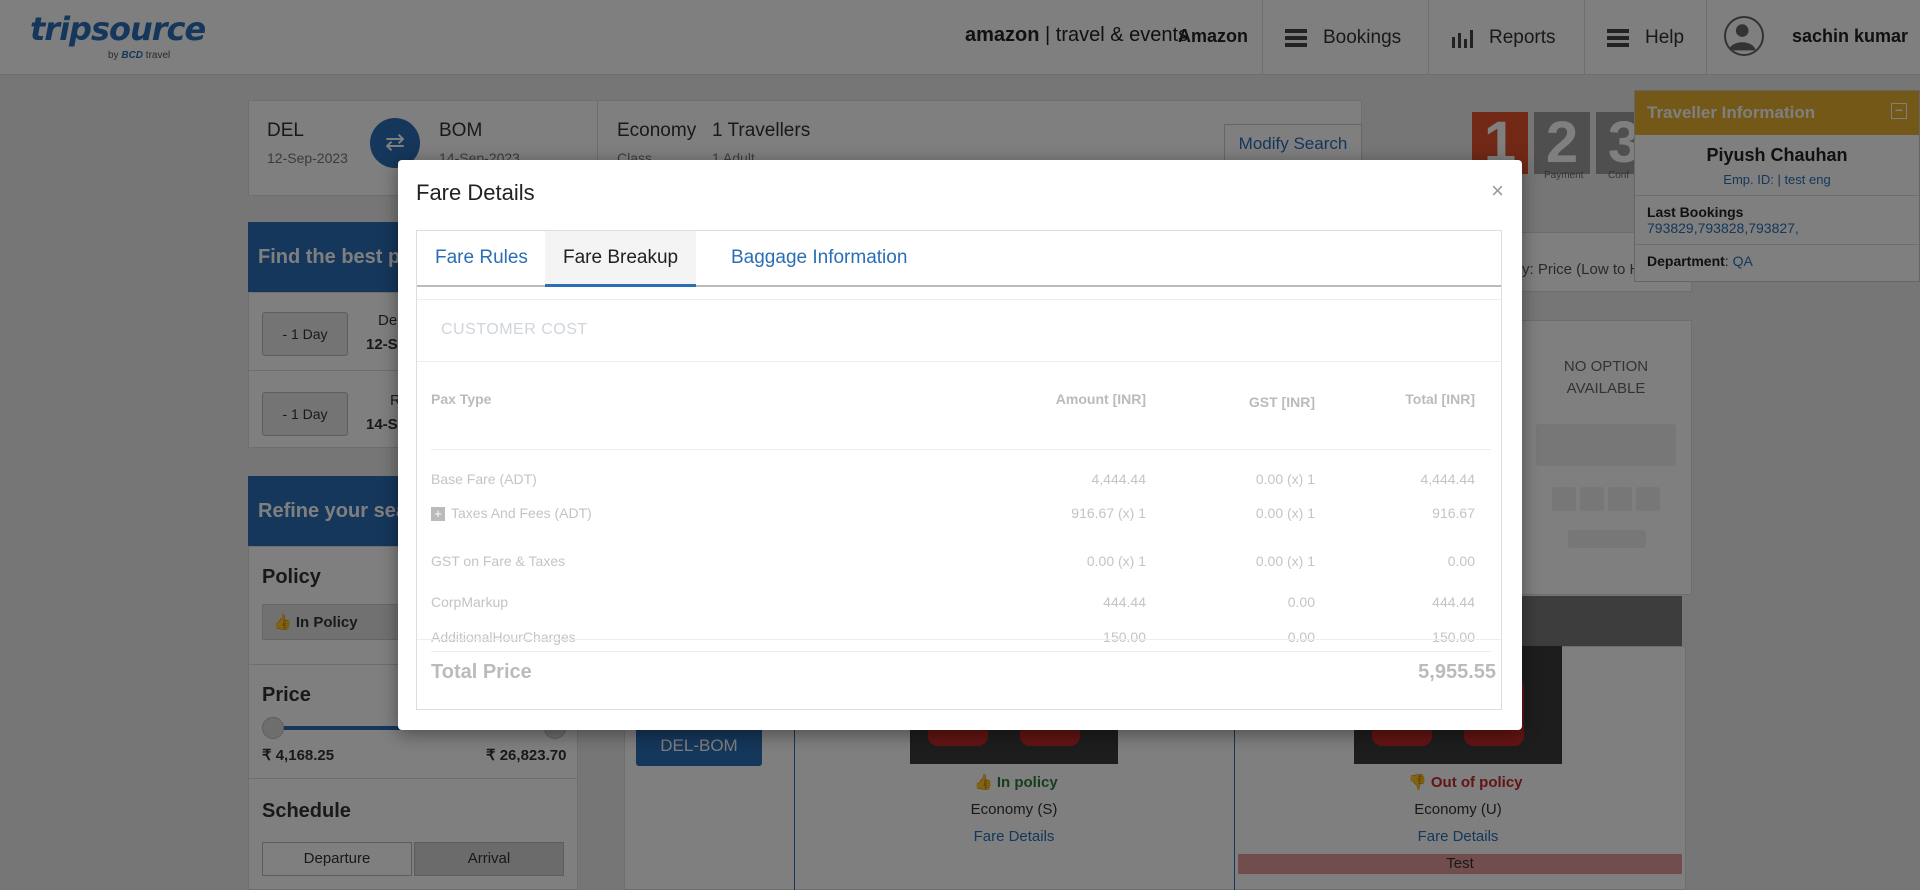 This screenshot has height=890, width=1920. I want to click on customer-cost-label: CUSTOMER COST, so click(514, 329).